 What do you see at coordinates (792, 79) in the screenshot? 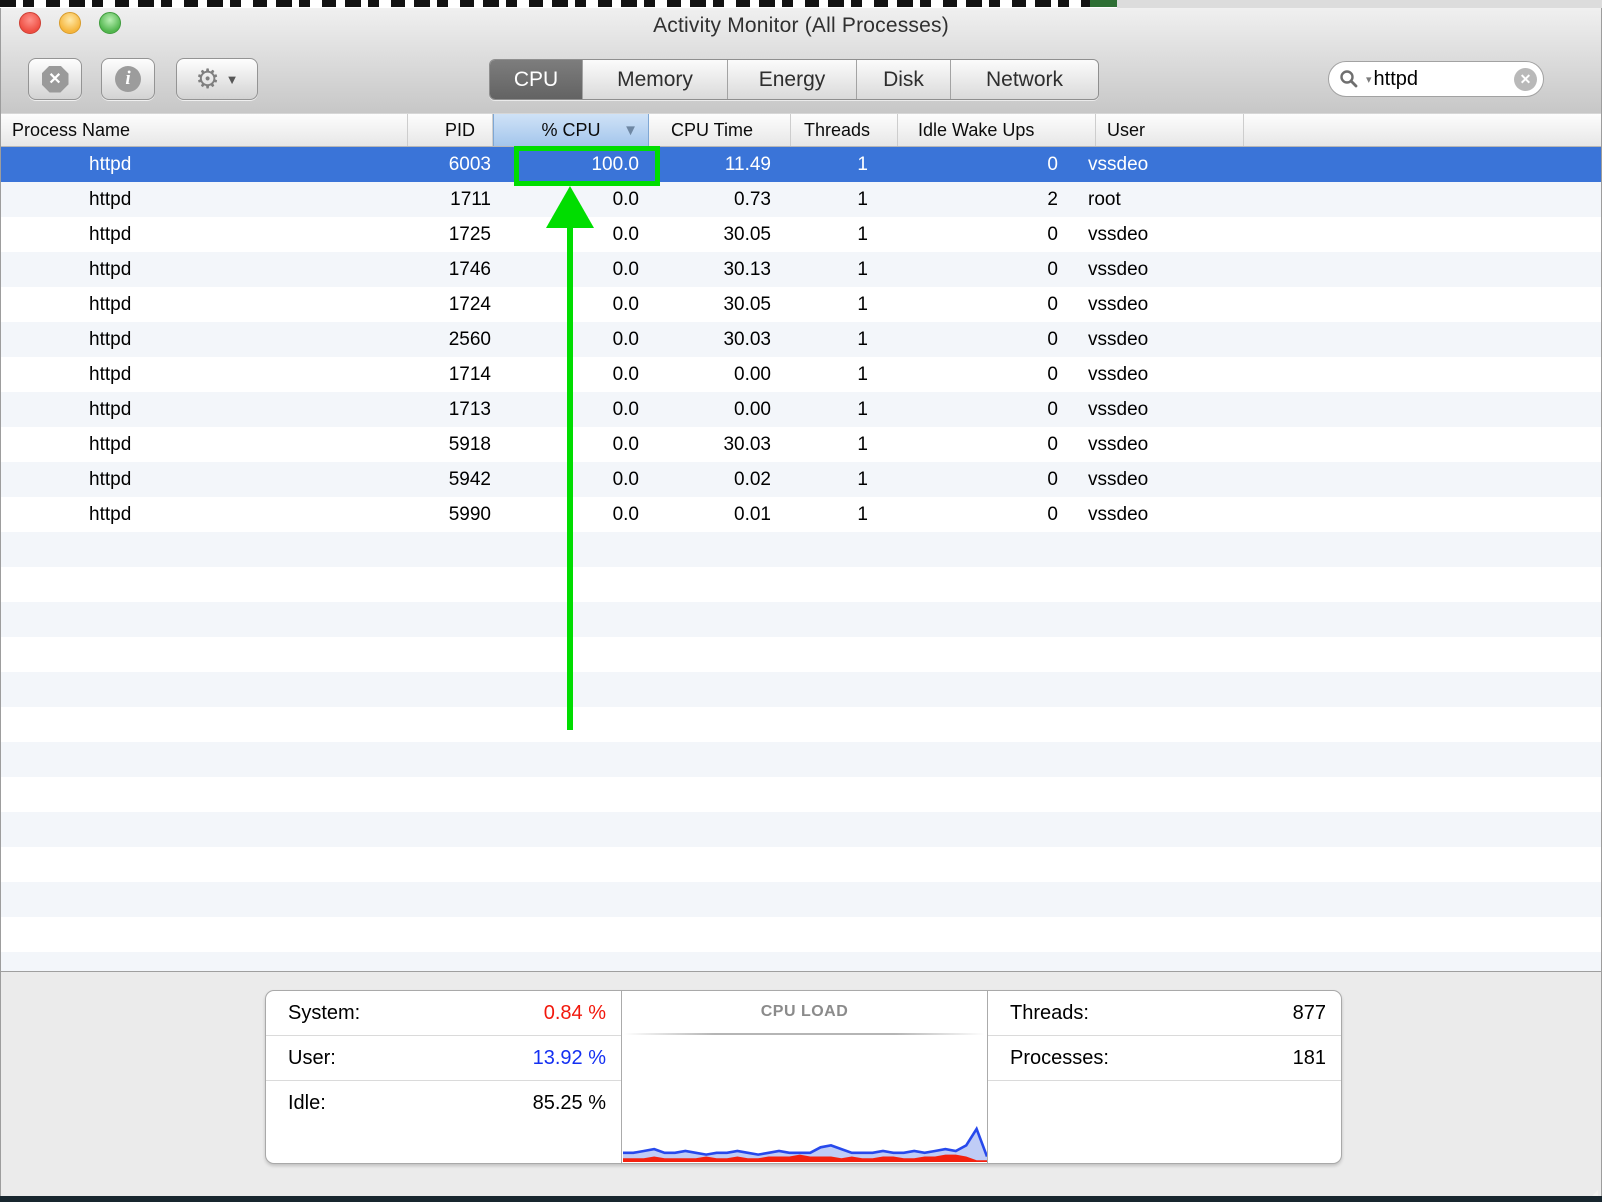
I see `tab-energy: Energy` at bounding box center [792, 79].